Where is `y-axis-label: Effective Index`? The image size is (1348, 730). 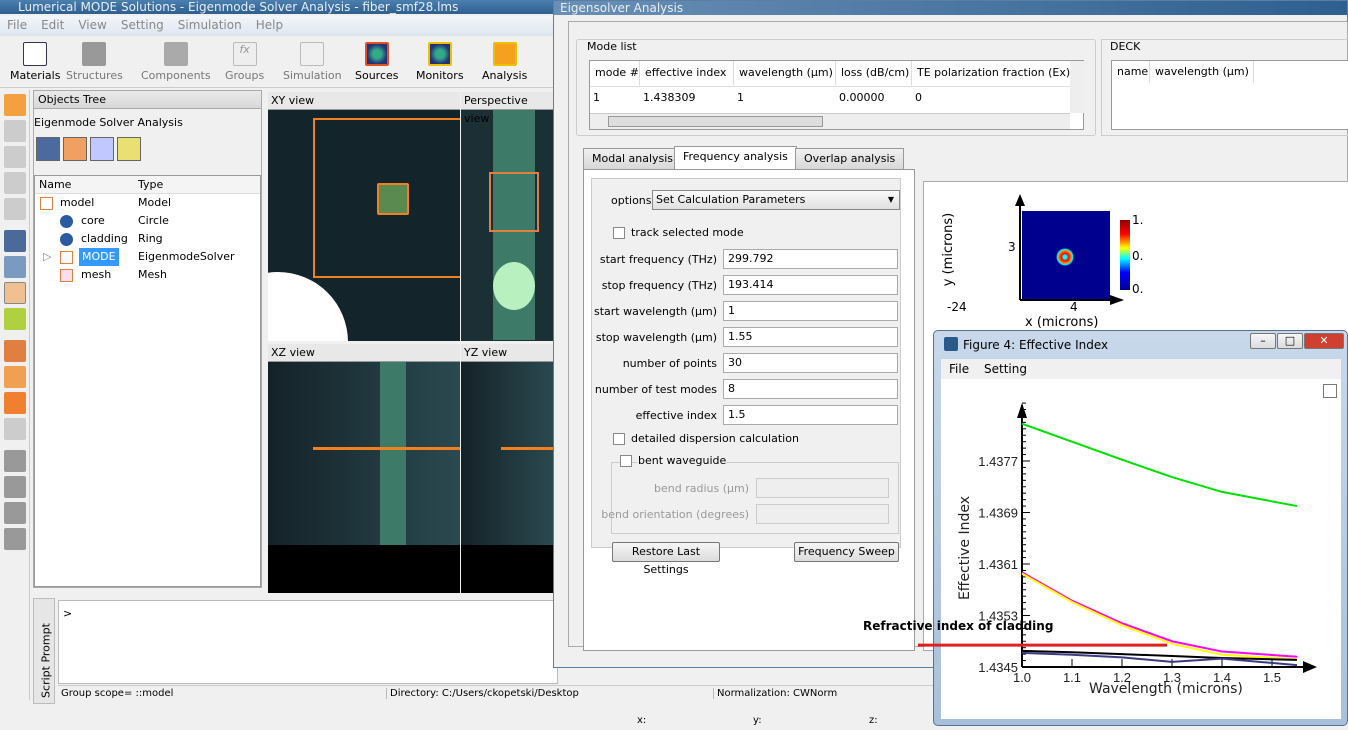
y-axis-label: Effective Index is located at coordinates (965, 548).